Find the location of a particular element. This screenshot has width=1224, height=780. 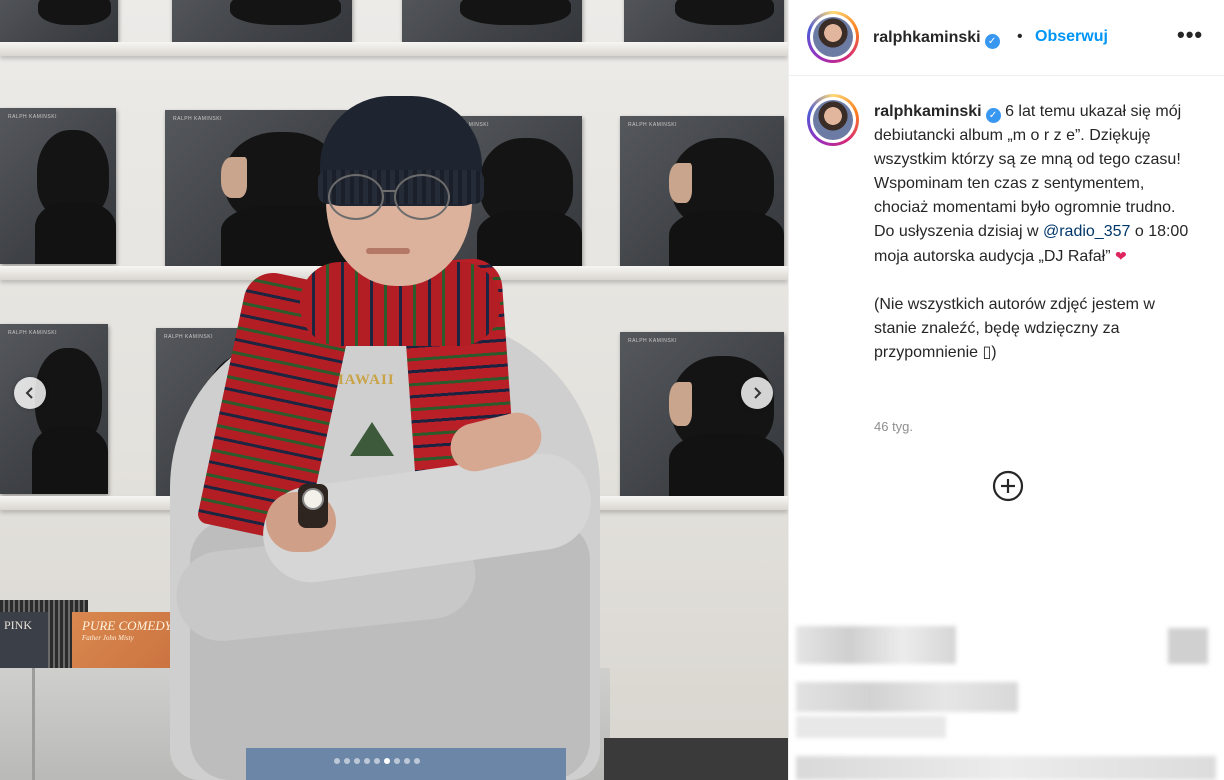

heart-icon: ❤ is located at coordinates (1121, 256).